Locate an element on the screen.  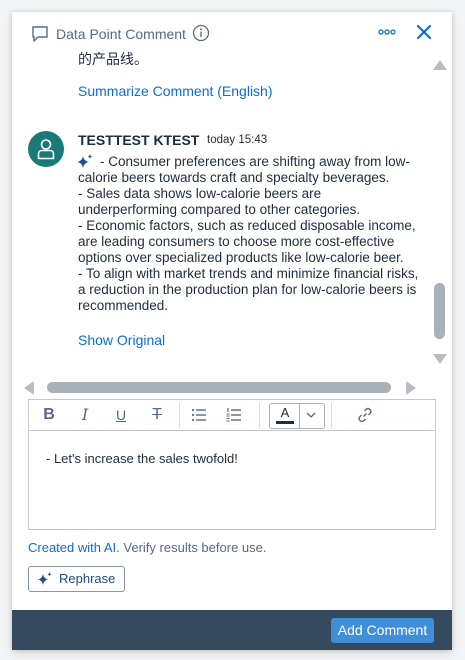
summarize-comment-link: Summarize Comment (English) is located at coordinates (175, 91).